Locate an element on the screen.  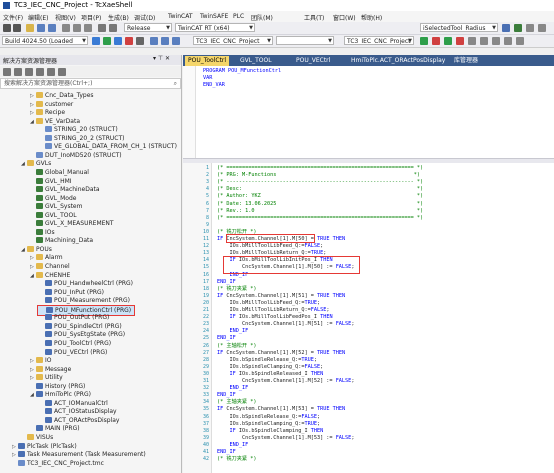
scan-icon is located at coordinates (129, 41).